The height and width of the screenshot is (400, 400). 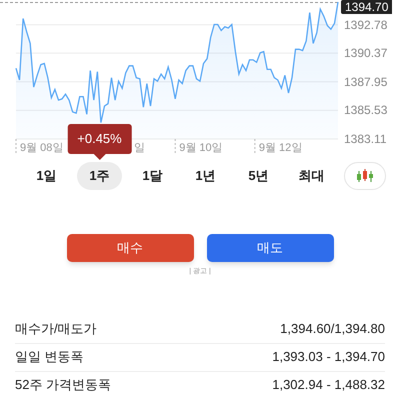 I want to click on stat-label: 매수가/매도가, so click(x=56, y=329).